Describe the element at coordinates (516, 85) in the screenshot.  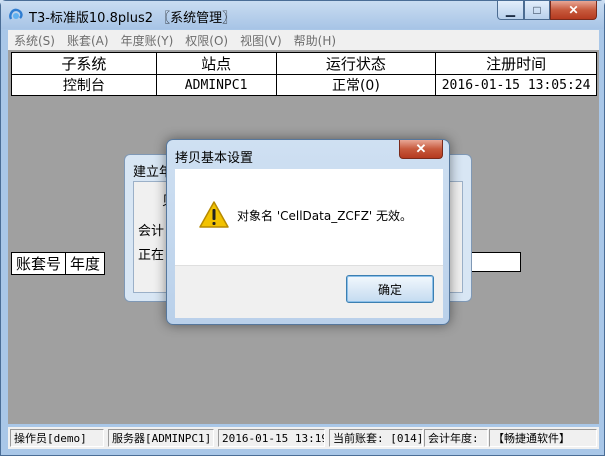
I see `table-cell: 2016-01-15 13:05:24` at that location.